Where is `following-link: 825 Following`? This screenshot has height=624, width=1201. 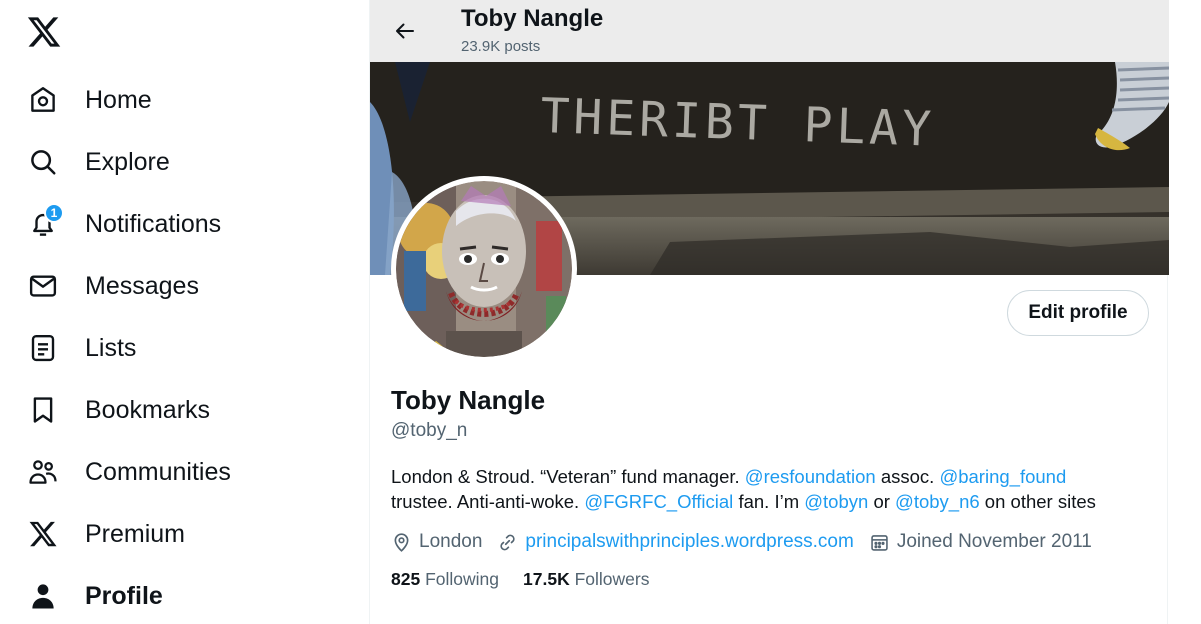
following-link: 825 Following is located at coordinates (445, 579).